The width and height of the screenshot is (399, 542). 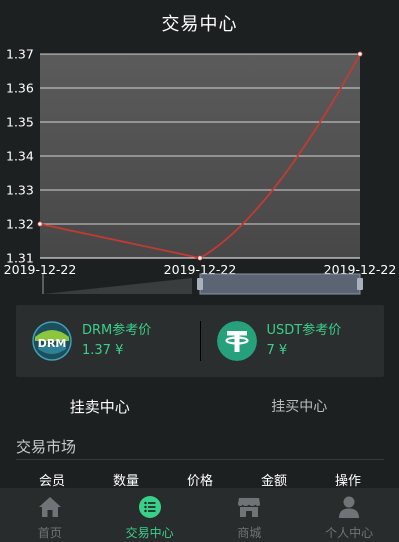 I want to click on x-tick-label: 2019-12-22, so click(x=40, y=269).